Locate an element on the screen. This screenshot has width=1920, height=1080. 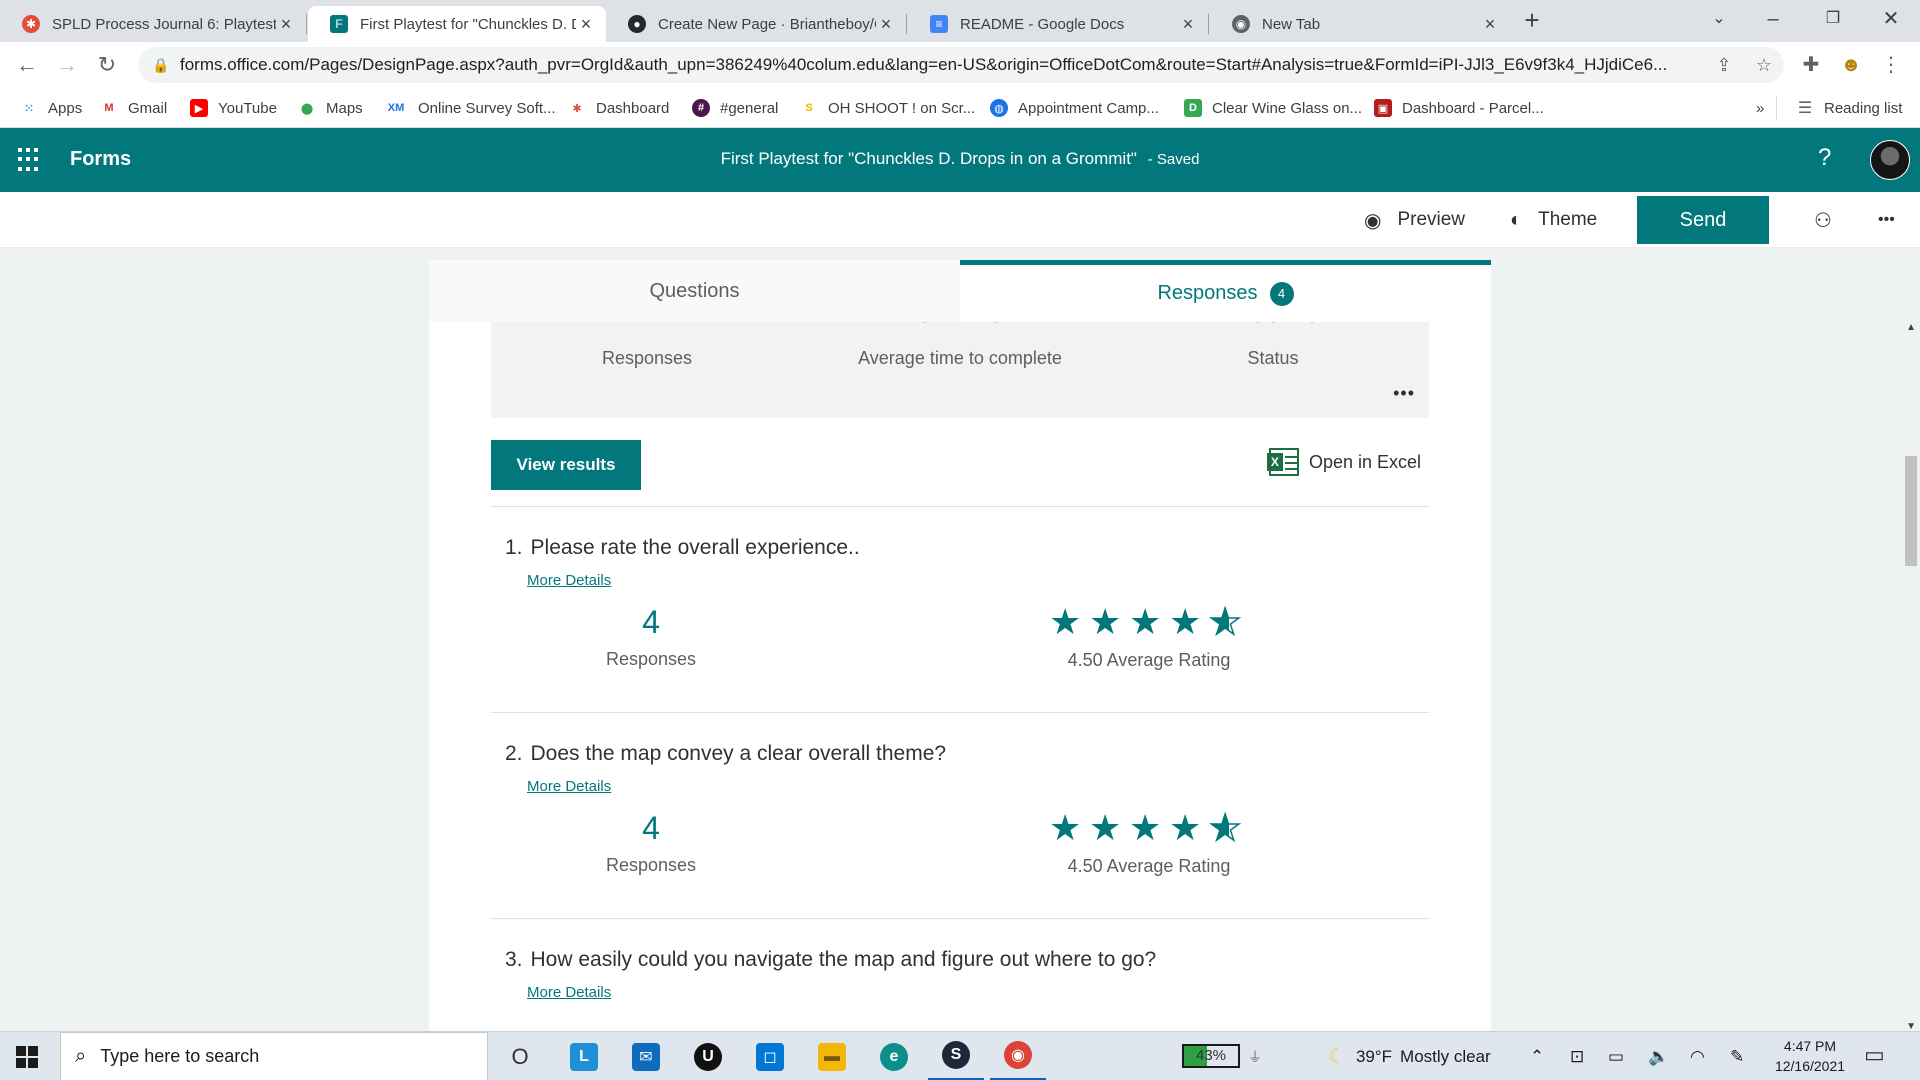
minimize-icon: – is located at coordinates (1773, 21).